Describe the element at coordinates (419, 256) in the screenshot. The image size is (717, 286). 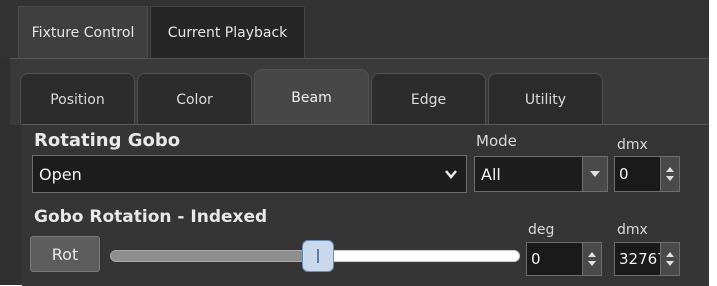
I see `slider-track` at that location.